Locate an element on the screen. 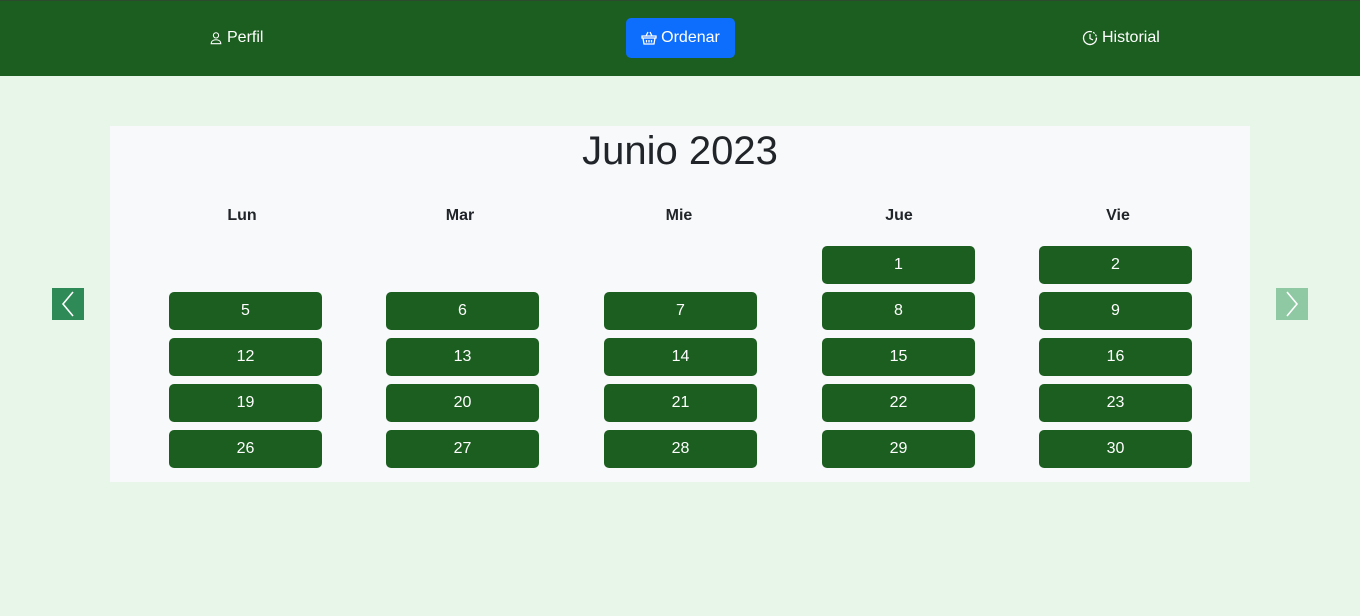 This screenshot has height=616, width=1360. calendar-day-button: 29 is located at coordinates (898, 449).